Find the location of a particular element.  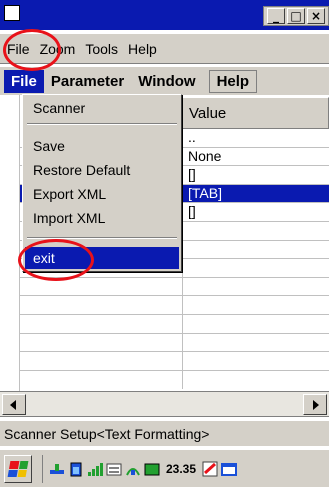

network-icon is located at coordinates (133, 469).